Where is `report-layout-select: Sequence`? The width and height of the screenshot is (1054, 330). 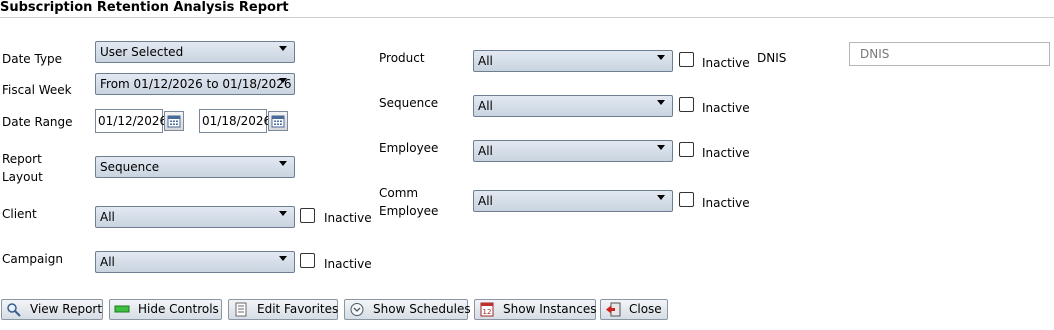 report-layout-select: Sequence is located at coordinates (195, 167).